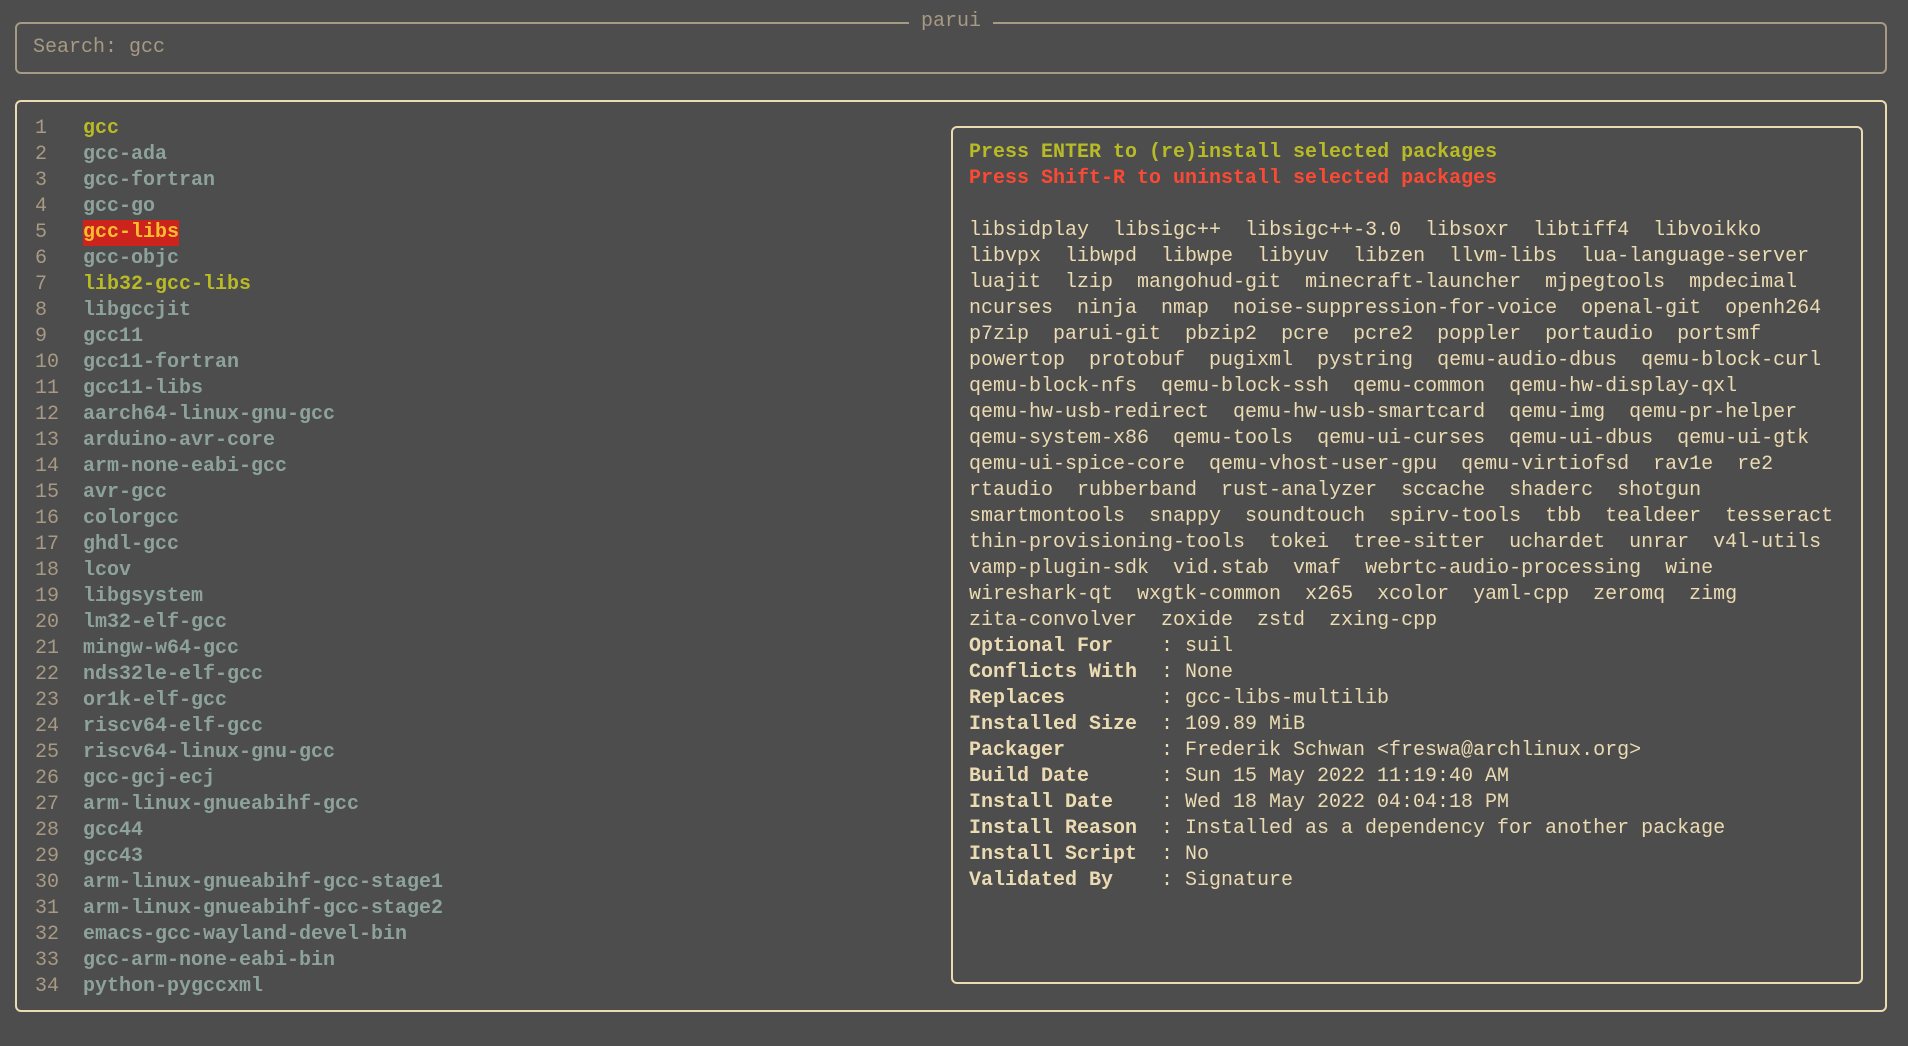 The width and height of the screenshot is (1908, 1046). Describe the element at coordinates (1107, 334) in the screenshot. I see `required-by-item: parui-git` at that location.